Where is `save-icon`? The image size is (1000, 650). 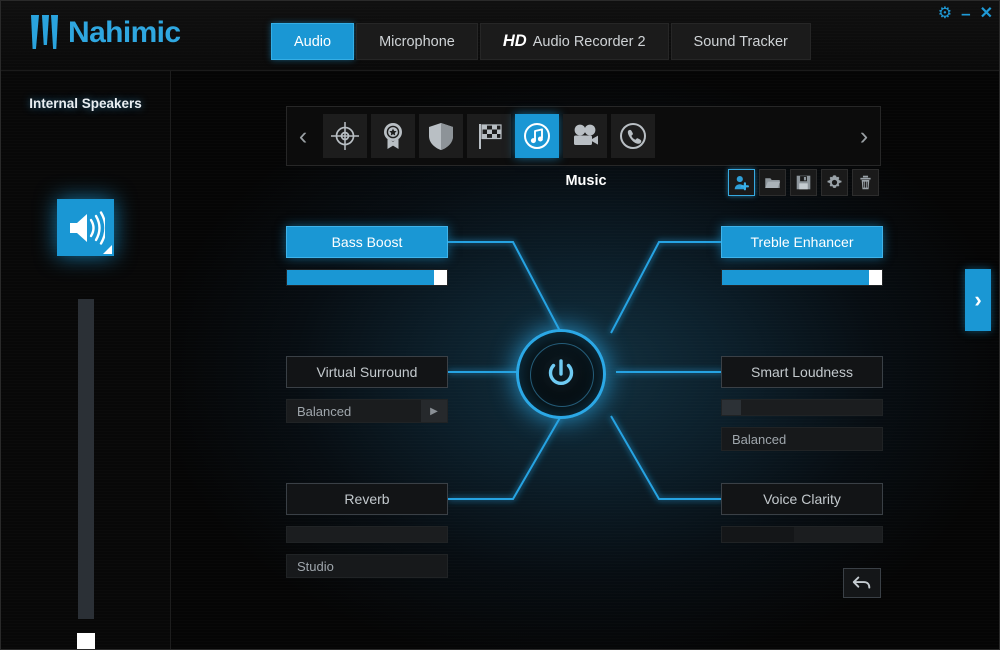 save-icon is located at coordinates (803, 182).